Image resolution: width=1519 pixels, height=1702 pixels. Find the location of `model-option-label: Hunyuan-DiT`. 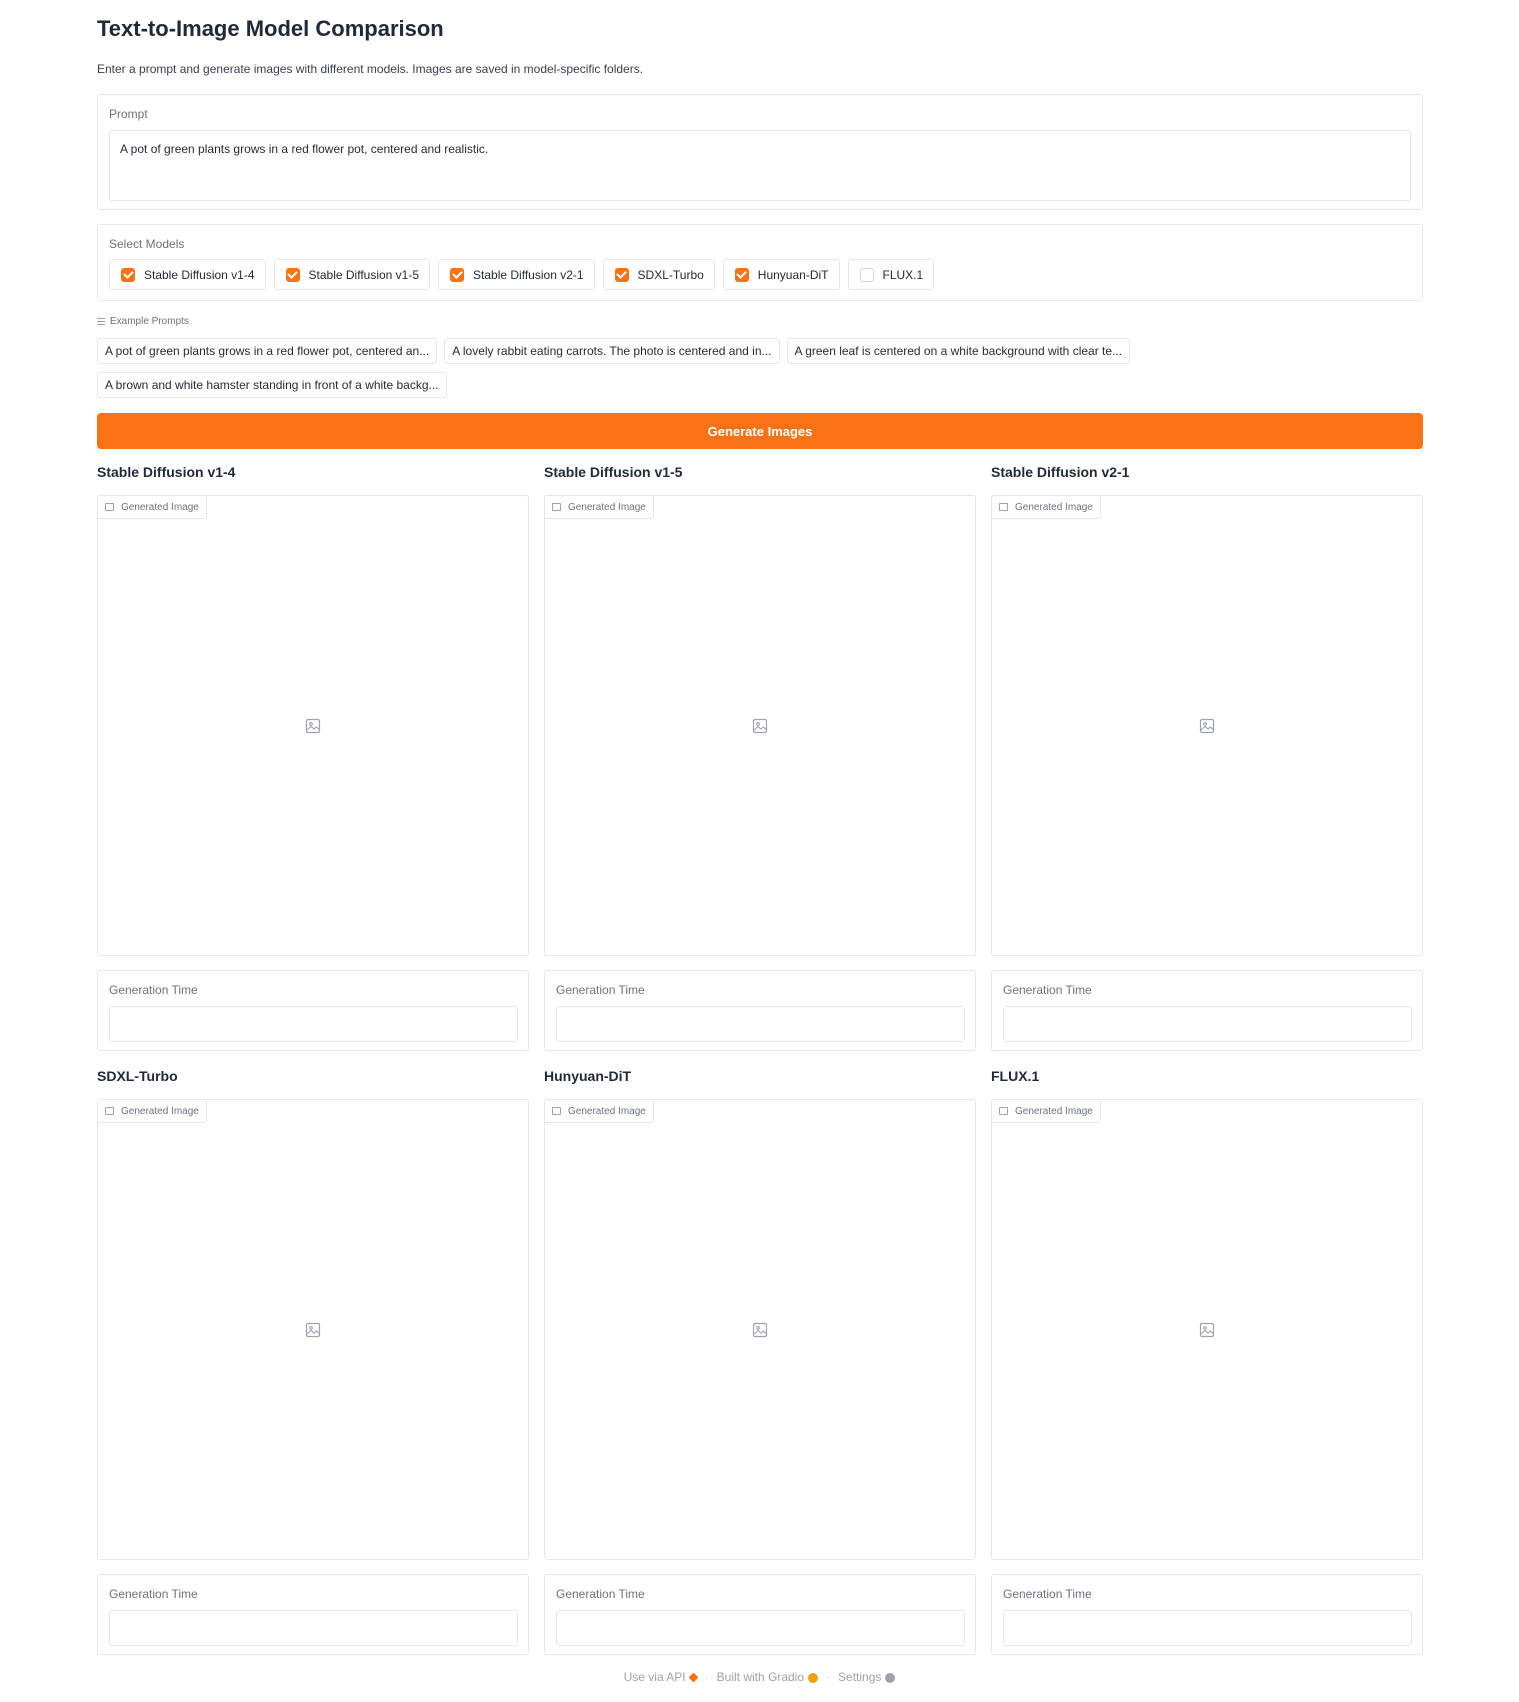

model-option-label: Hunyuan-DiT is located at coordinates (793, 274).